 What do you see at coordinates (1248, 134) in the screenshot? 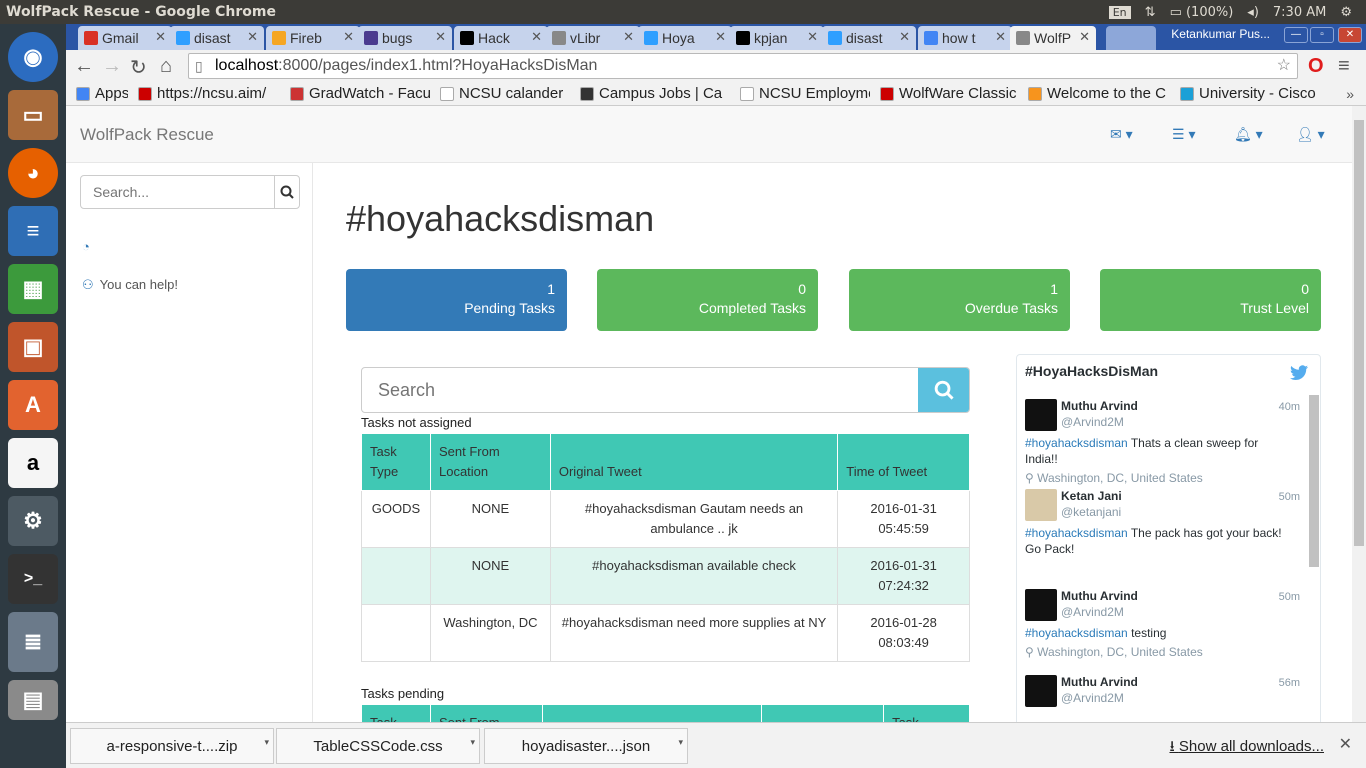
I see `bell-icon: 🔔︎ ▾` at bounding box center [1248, 134].